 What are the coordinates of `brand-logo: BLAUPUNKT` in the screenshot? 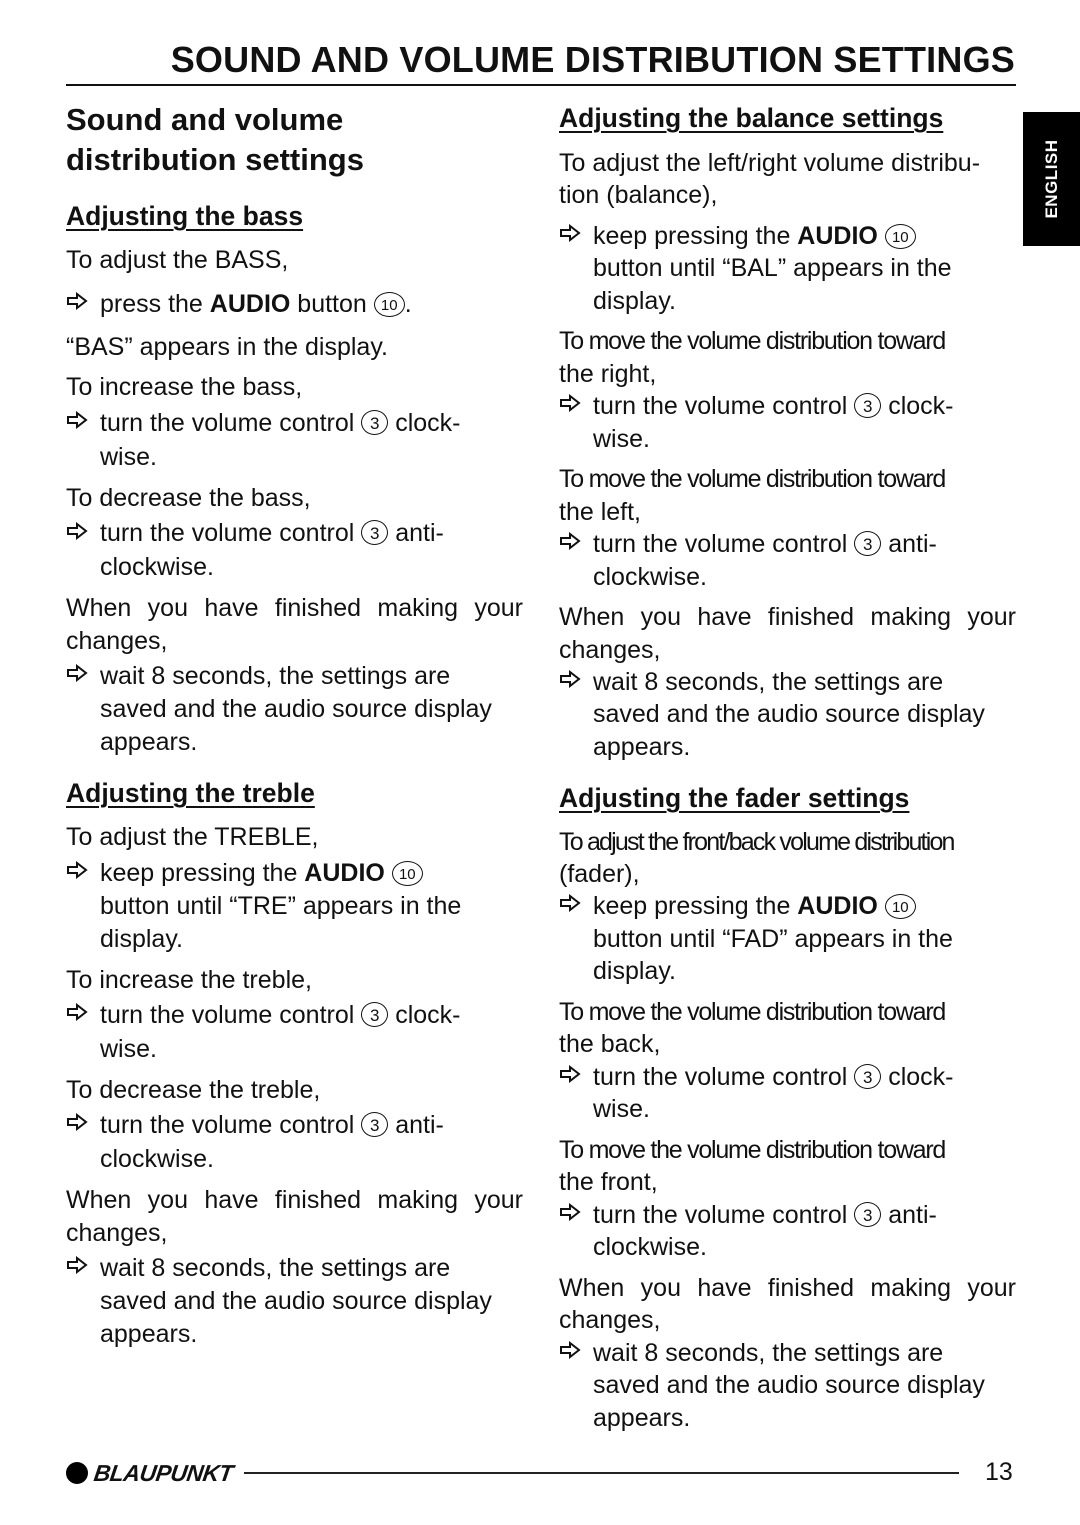 It's located at (150, 1472).